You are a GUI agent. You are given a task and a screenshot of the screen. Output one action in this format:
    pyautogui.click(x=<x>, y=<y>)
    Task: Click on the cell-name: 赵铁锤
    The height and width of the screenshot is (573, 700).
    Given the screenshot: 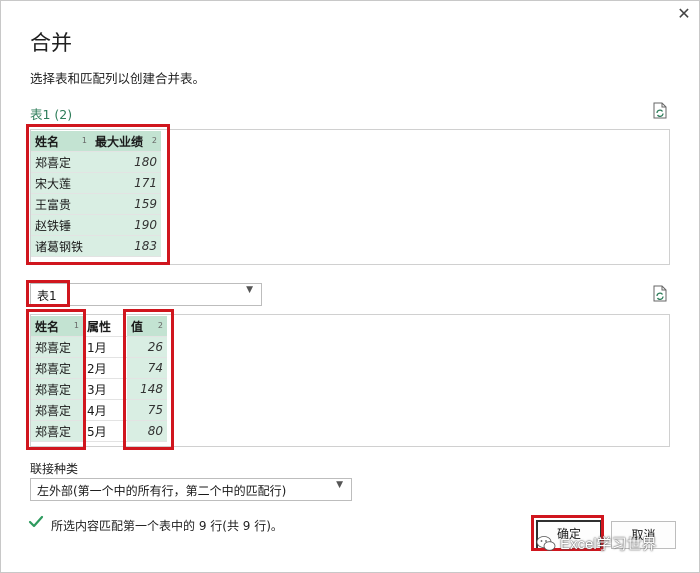 What is the action you would take?
    pyautogui.click(x=61, y=225)
    